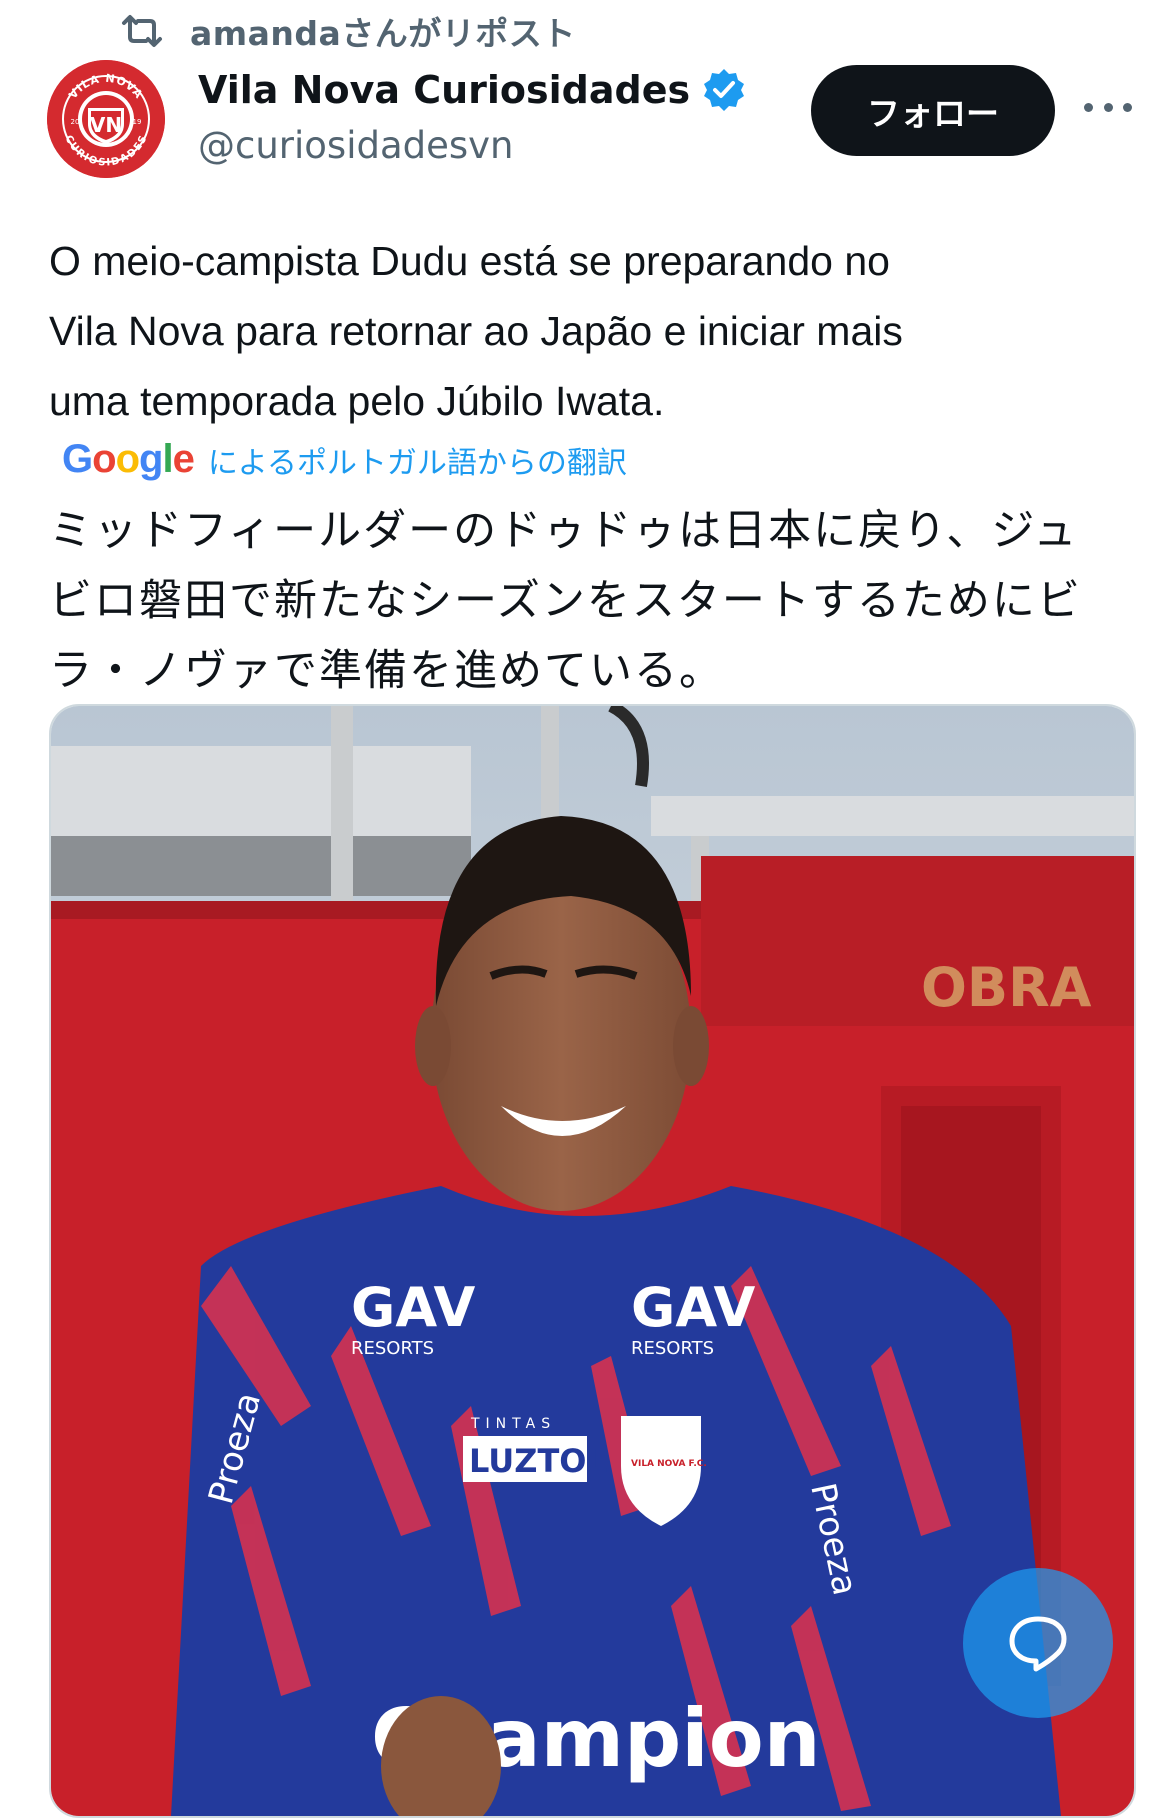 The width and height of the screenshot is (1170, 1818). I want to click on avatar: VILA NOVA CURIOSIDADES VN 20 19, so click(106, 119).